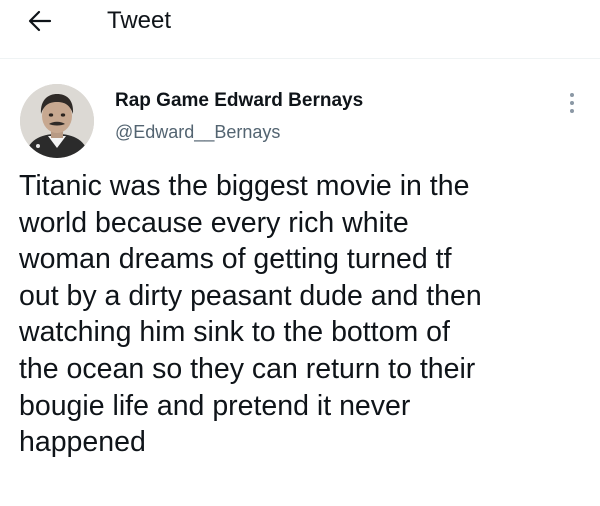  What do you see at coordinates (234, 332) in the screenshot?
I see `tweet-line: watching him sink to the bottom of` at bounding box center [234, 332].